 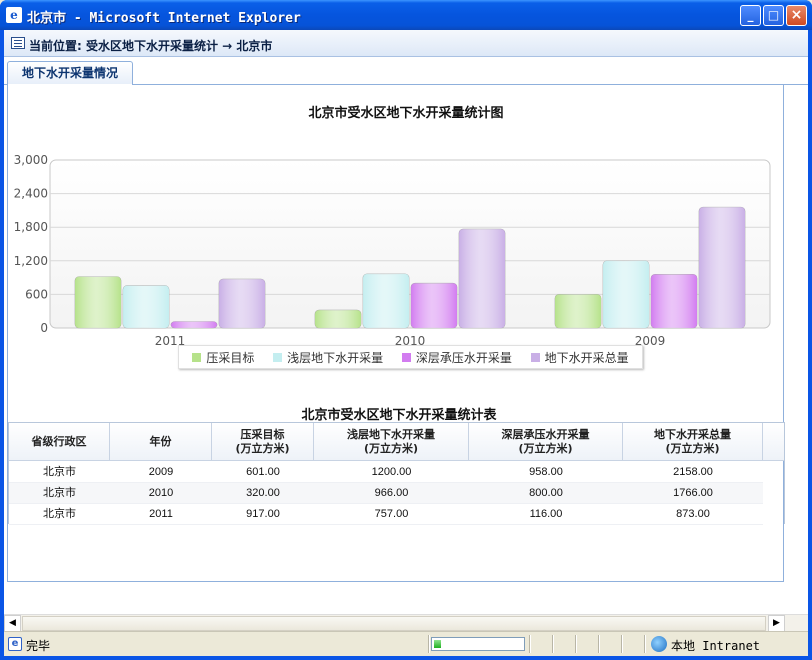 I want to click on table-cell: 2158.00, so click(x=693, y=472).